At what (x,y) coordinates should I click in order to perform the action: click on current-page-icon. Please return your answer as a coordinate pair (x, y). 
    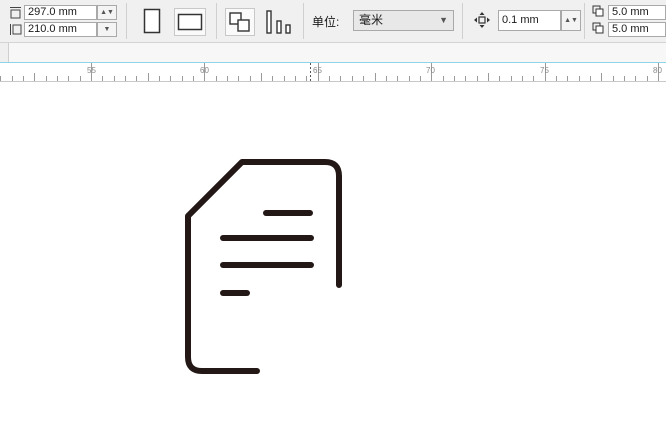
    Looking at the image, I should click on (279, 22).